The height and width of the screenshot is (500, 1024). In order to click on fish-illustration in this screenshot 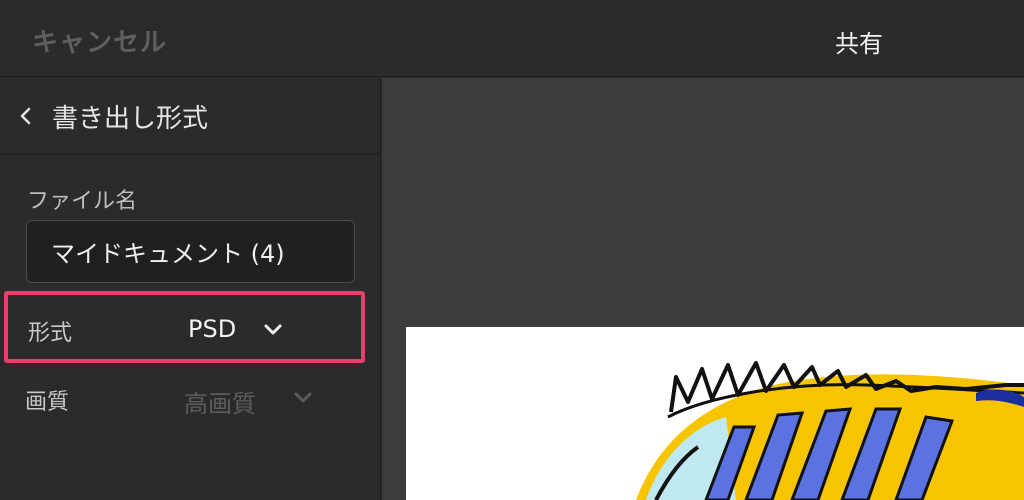, I will do `click(830, 430)`.